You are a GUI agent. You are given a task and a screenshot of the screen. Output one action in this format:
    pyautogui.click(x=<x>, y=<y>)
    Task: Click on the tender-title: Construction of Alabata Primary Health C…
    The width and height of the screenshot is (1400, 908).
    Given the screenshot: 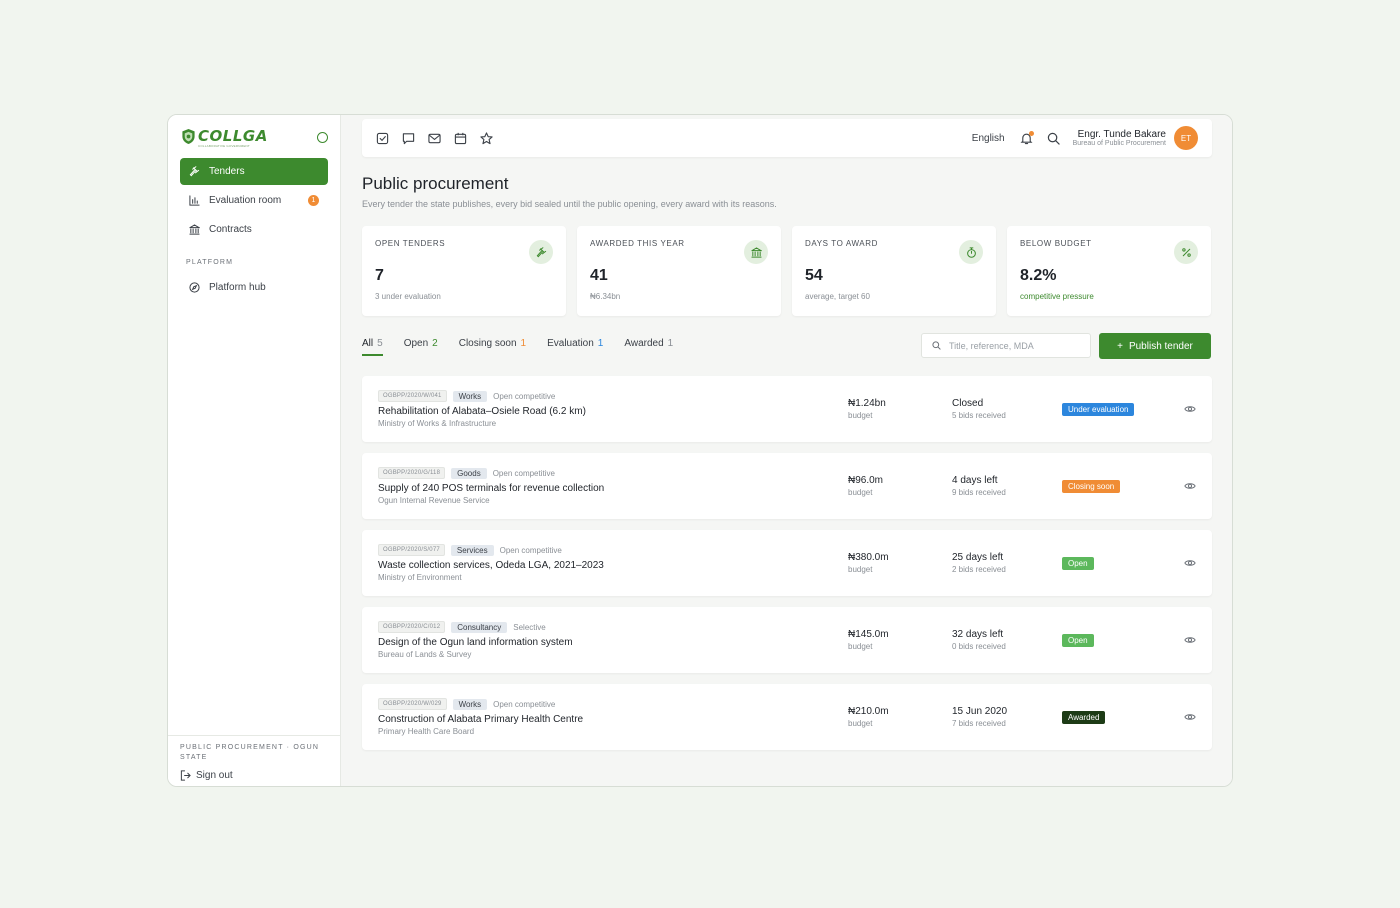 What is the action you would take?
    pyautogui.click(x=480, y=719)
    